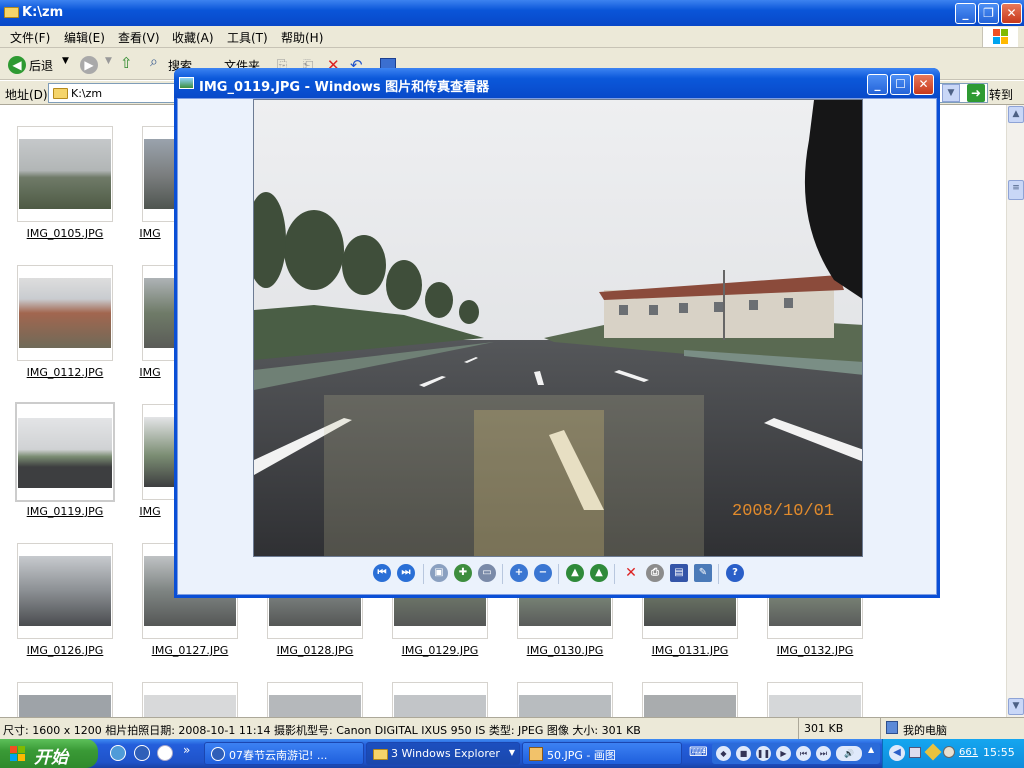 Image resolution: width=1024 pixels, height=768 pixels. I want to click on next-image-icon: ⏭, so click(406, 573).